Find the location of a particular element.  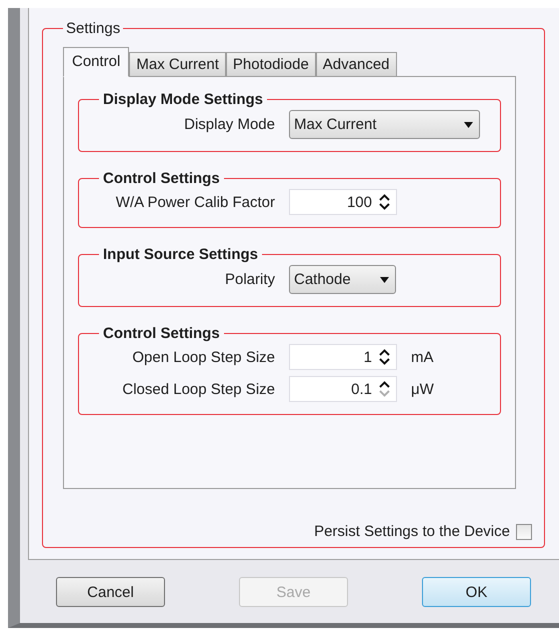

spinner-field: 100 is located at coordinates (343, 202).